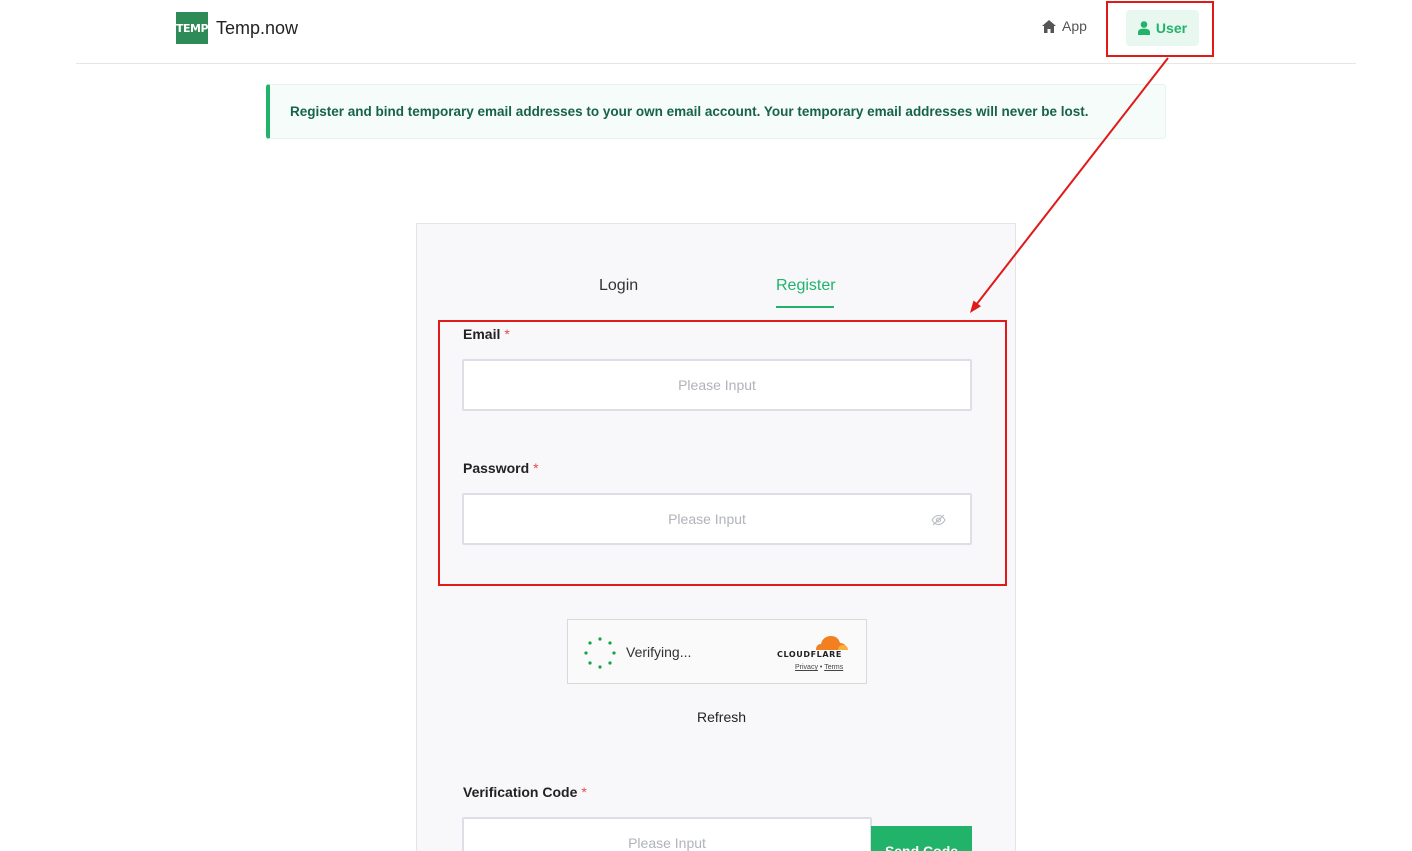 The width and height of the screenshot is (1412, 851). I want to click on nav-app-link: App, so click(1064, 26).